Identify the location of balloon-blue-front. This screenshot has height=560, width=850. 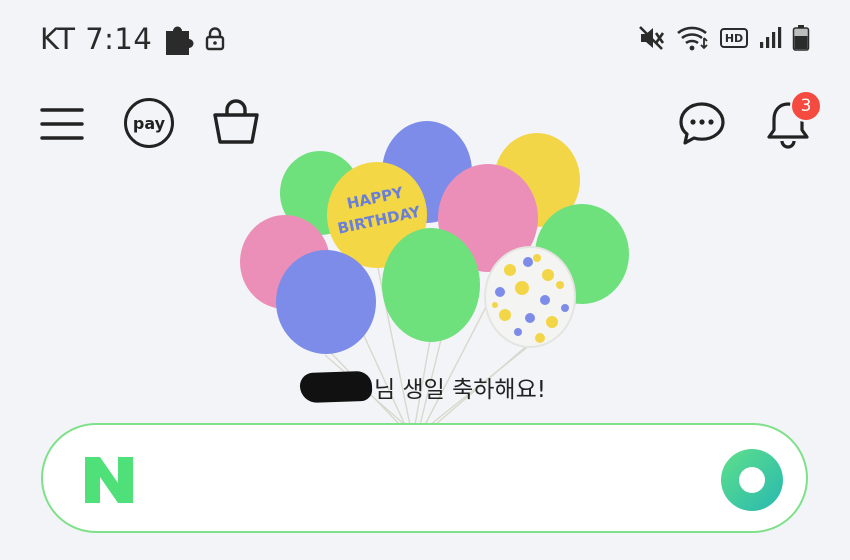
(326, 302).